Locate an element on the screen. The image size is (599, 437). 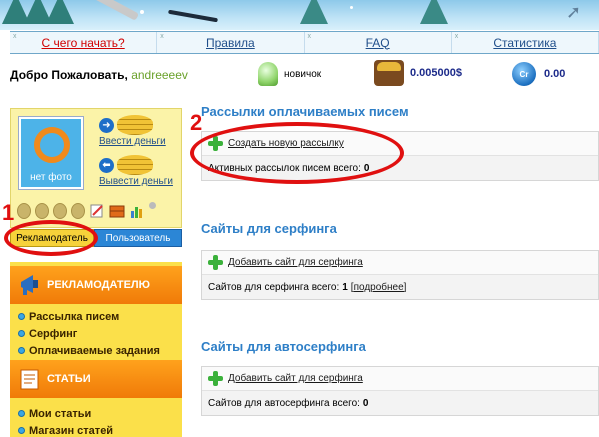
nav-link-faq: FAQ is located at coordinates (378, 43).